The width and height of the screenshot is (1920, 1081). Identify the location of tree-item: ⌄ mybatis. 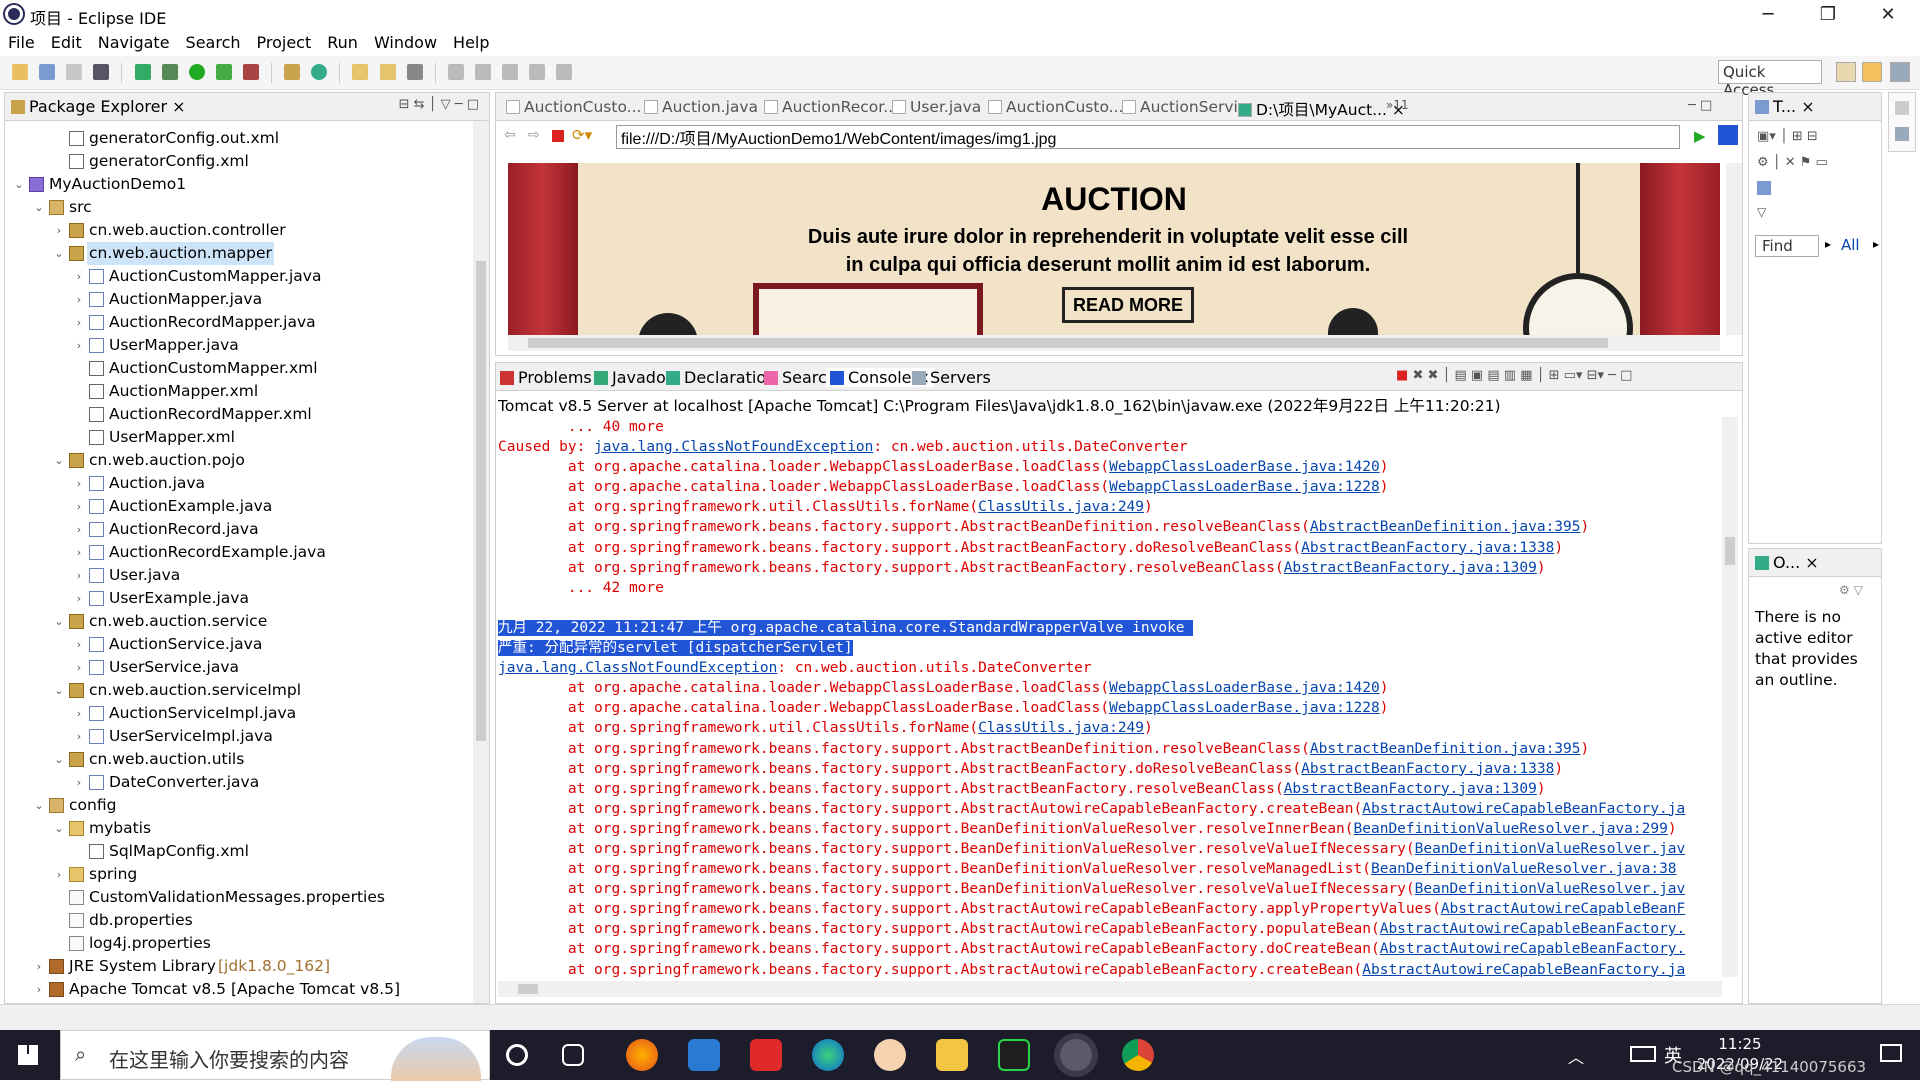
(238, 828).